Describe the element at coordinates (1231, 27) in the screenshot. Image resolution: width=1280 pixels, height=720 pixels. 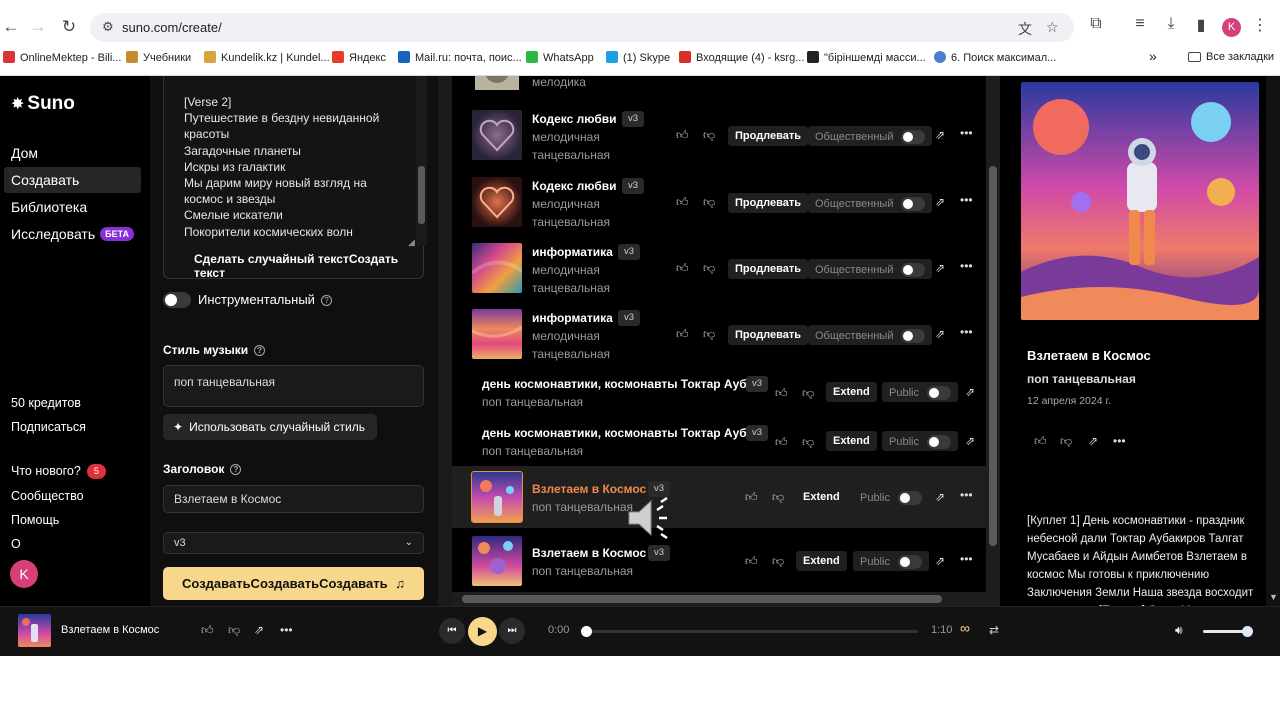
I see `profile-avatar: K` at that location.